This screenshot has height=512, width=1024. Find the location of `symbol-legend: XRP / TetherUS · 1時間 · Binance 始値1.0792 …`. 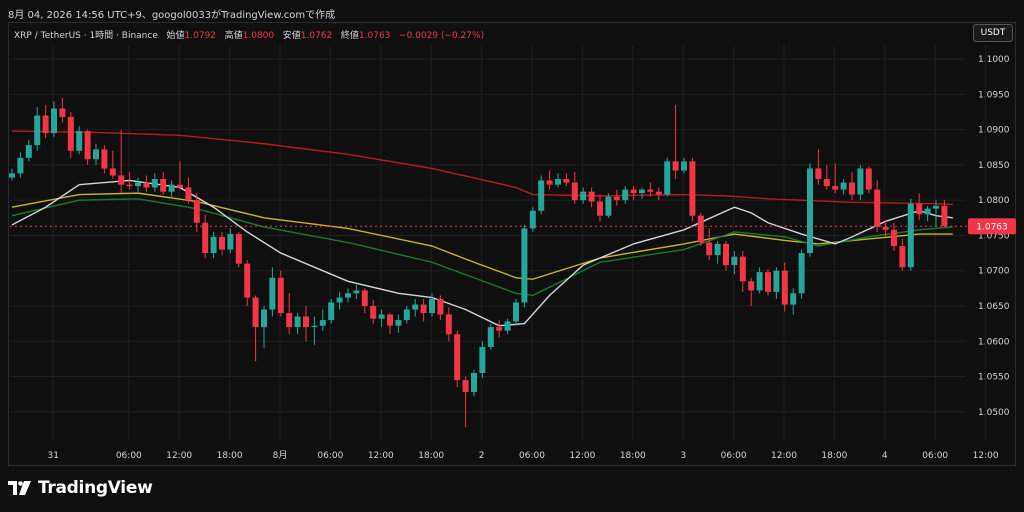

symbol-legend: XRP / TetherUS · 1時間 · Binance 始値1.0792 … is located at coordinates (249, 34).